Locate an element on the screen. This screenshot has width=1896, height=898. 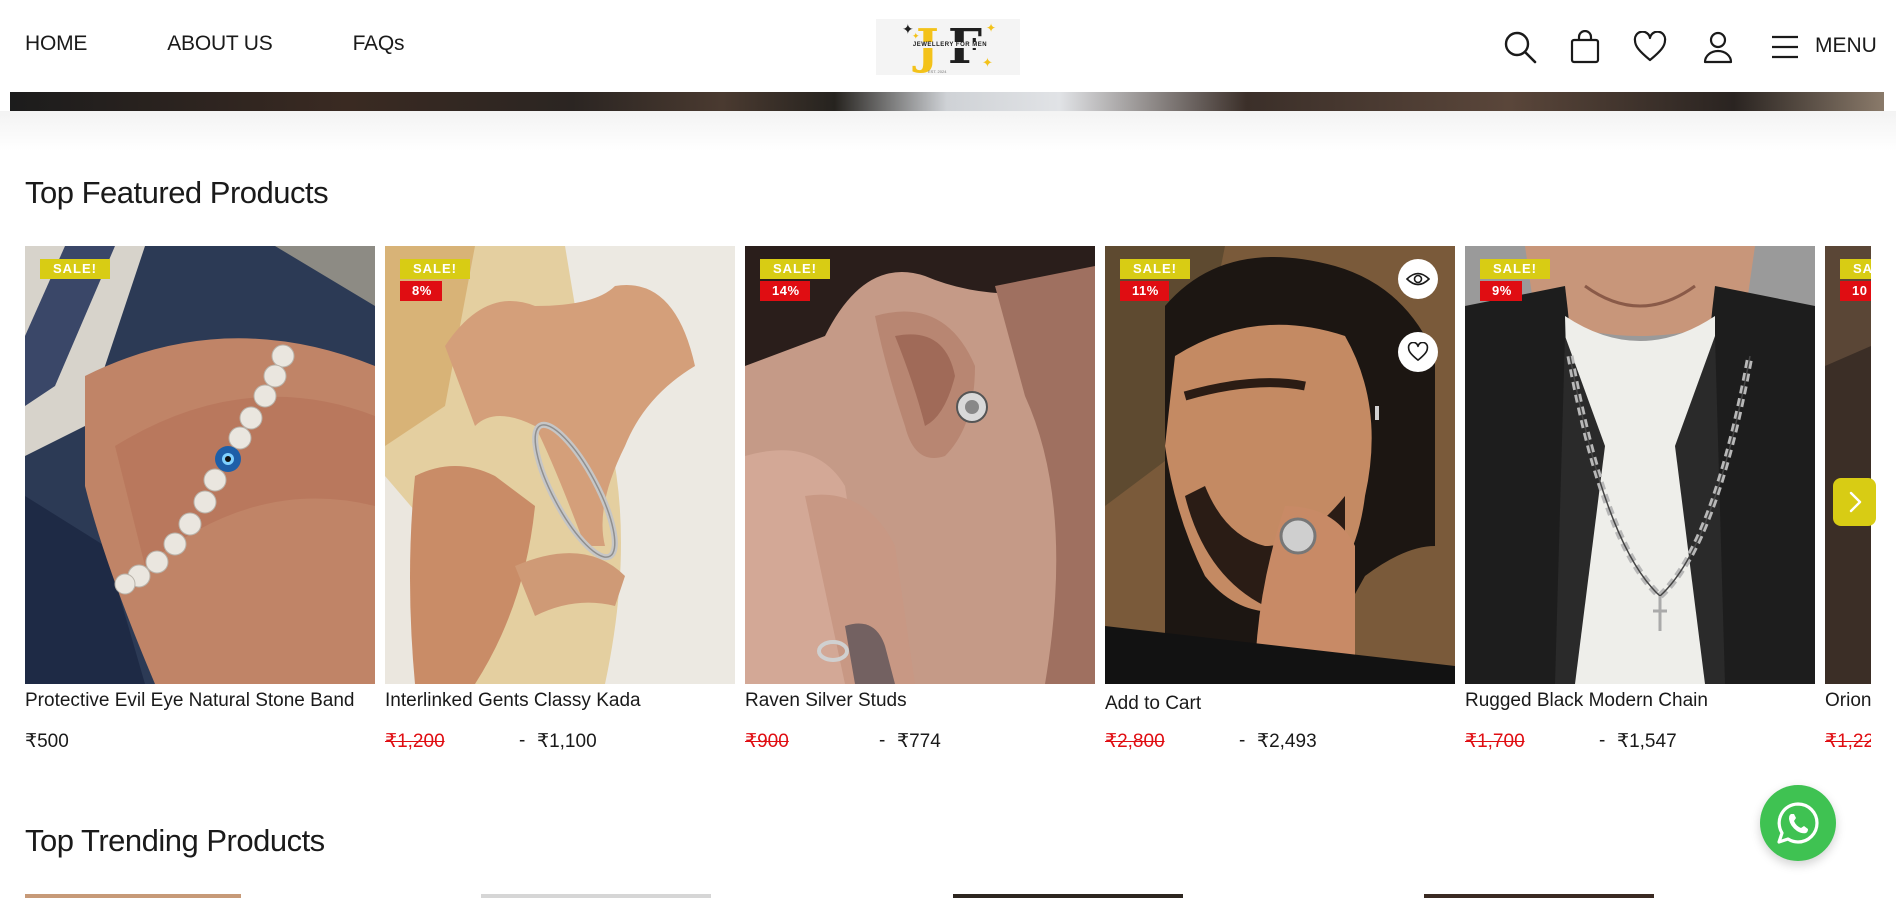
featured-section-title: Top Featured Products is located at coordinates (177, 192).